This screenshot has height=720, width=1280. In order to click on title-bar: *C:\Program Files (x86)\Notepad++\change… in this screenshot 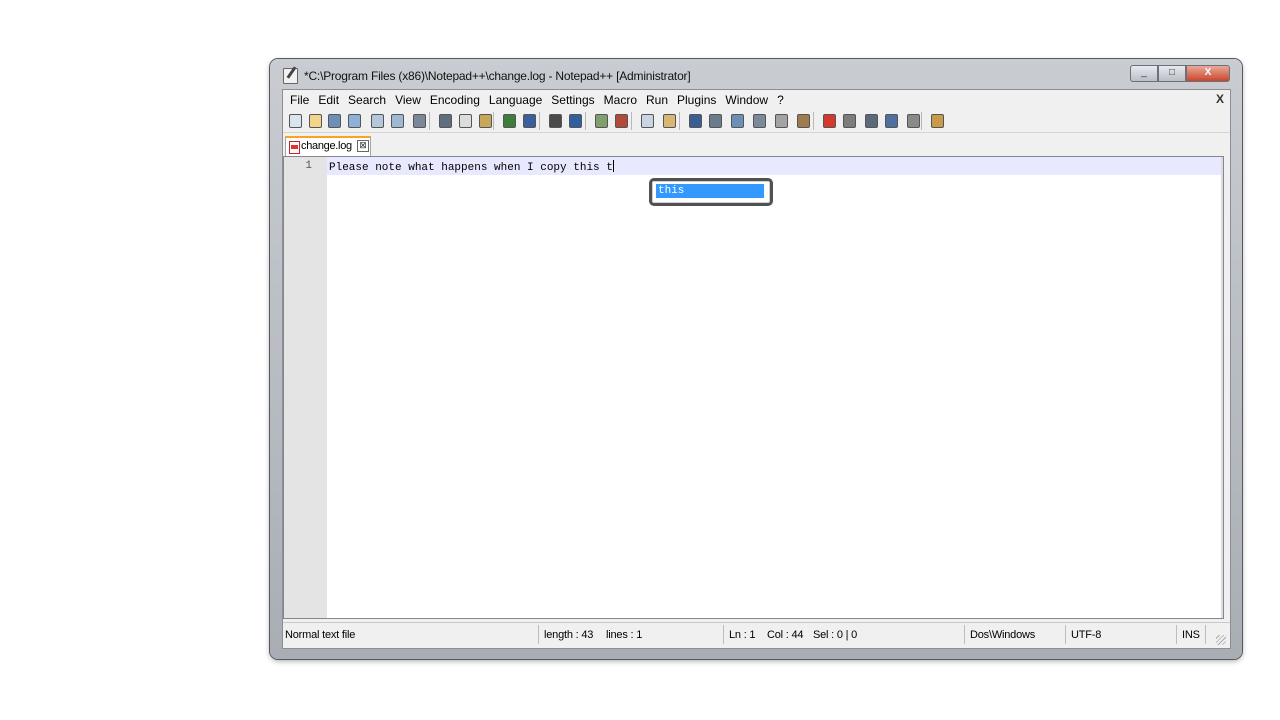, I will do `click(756, 76)`.